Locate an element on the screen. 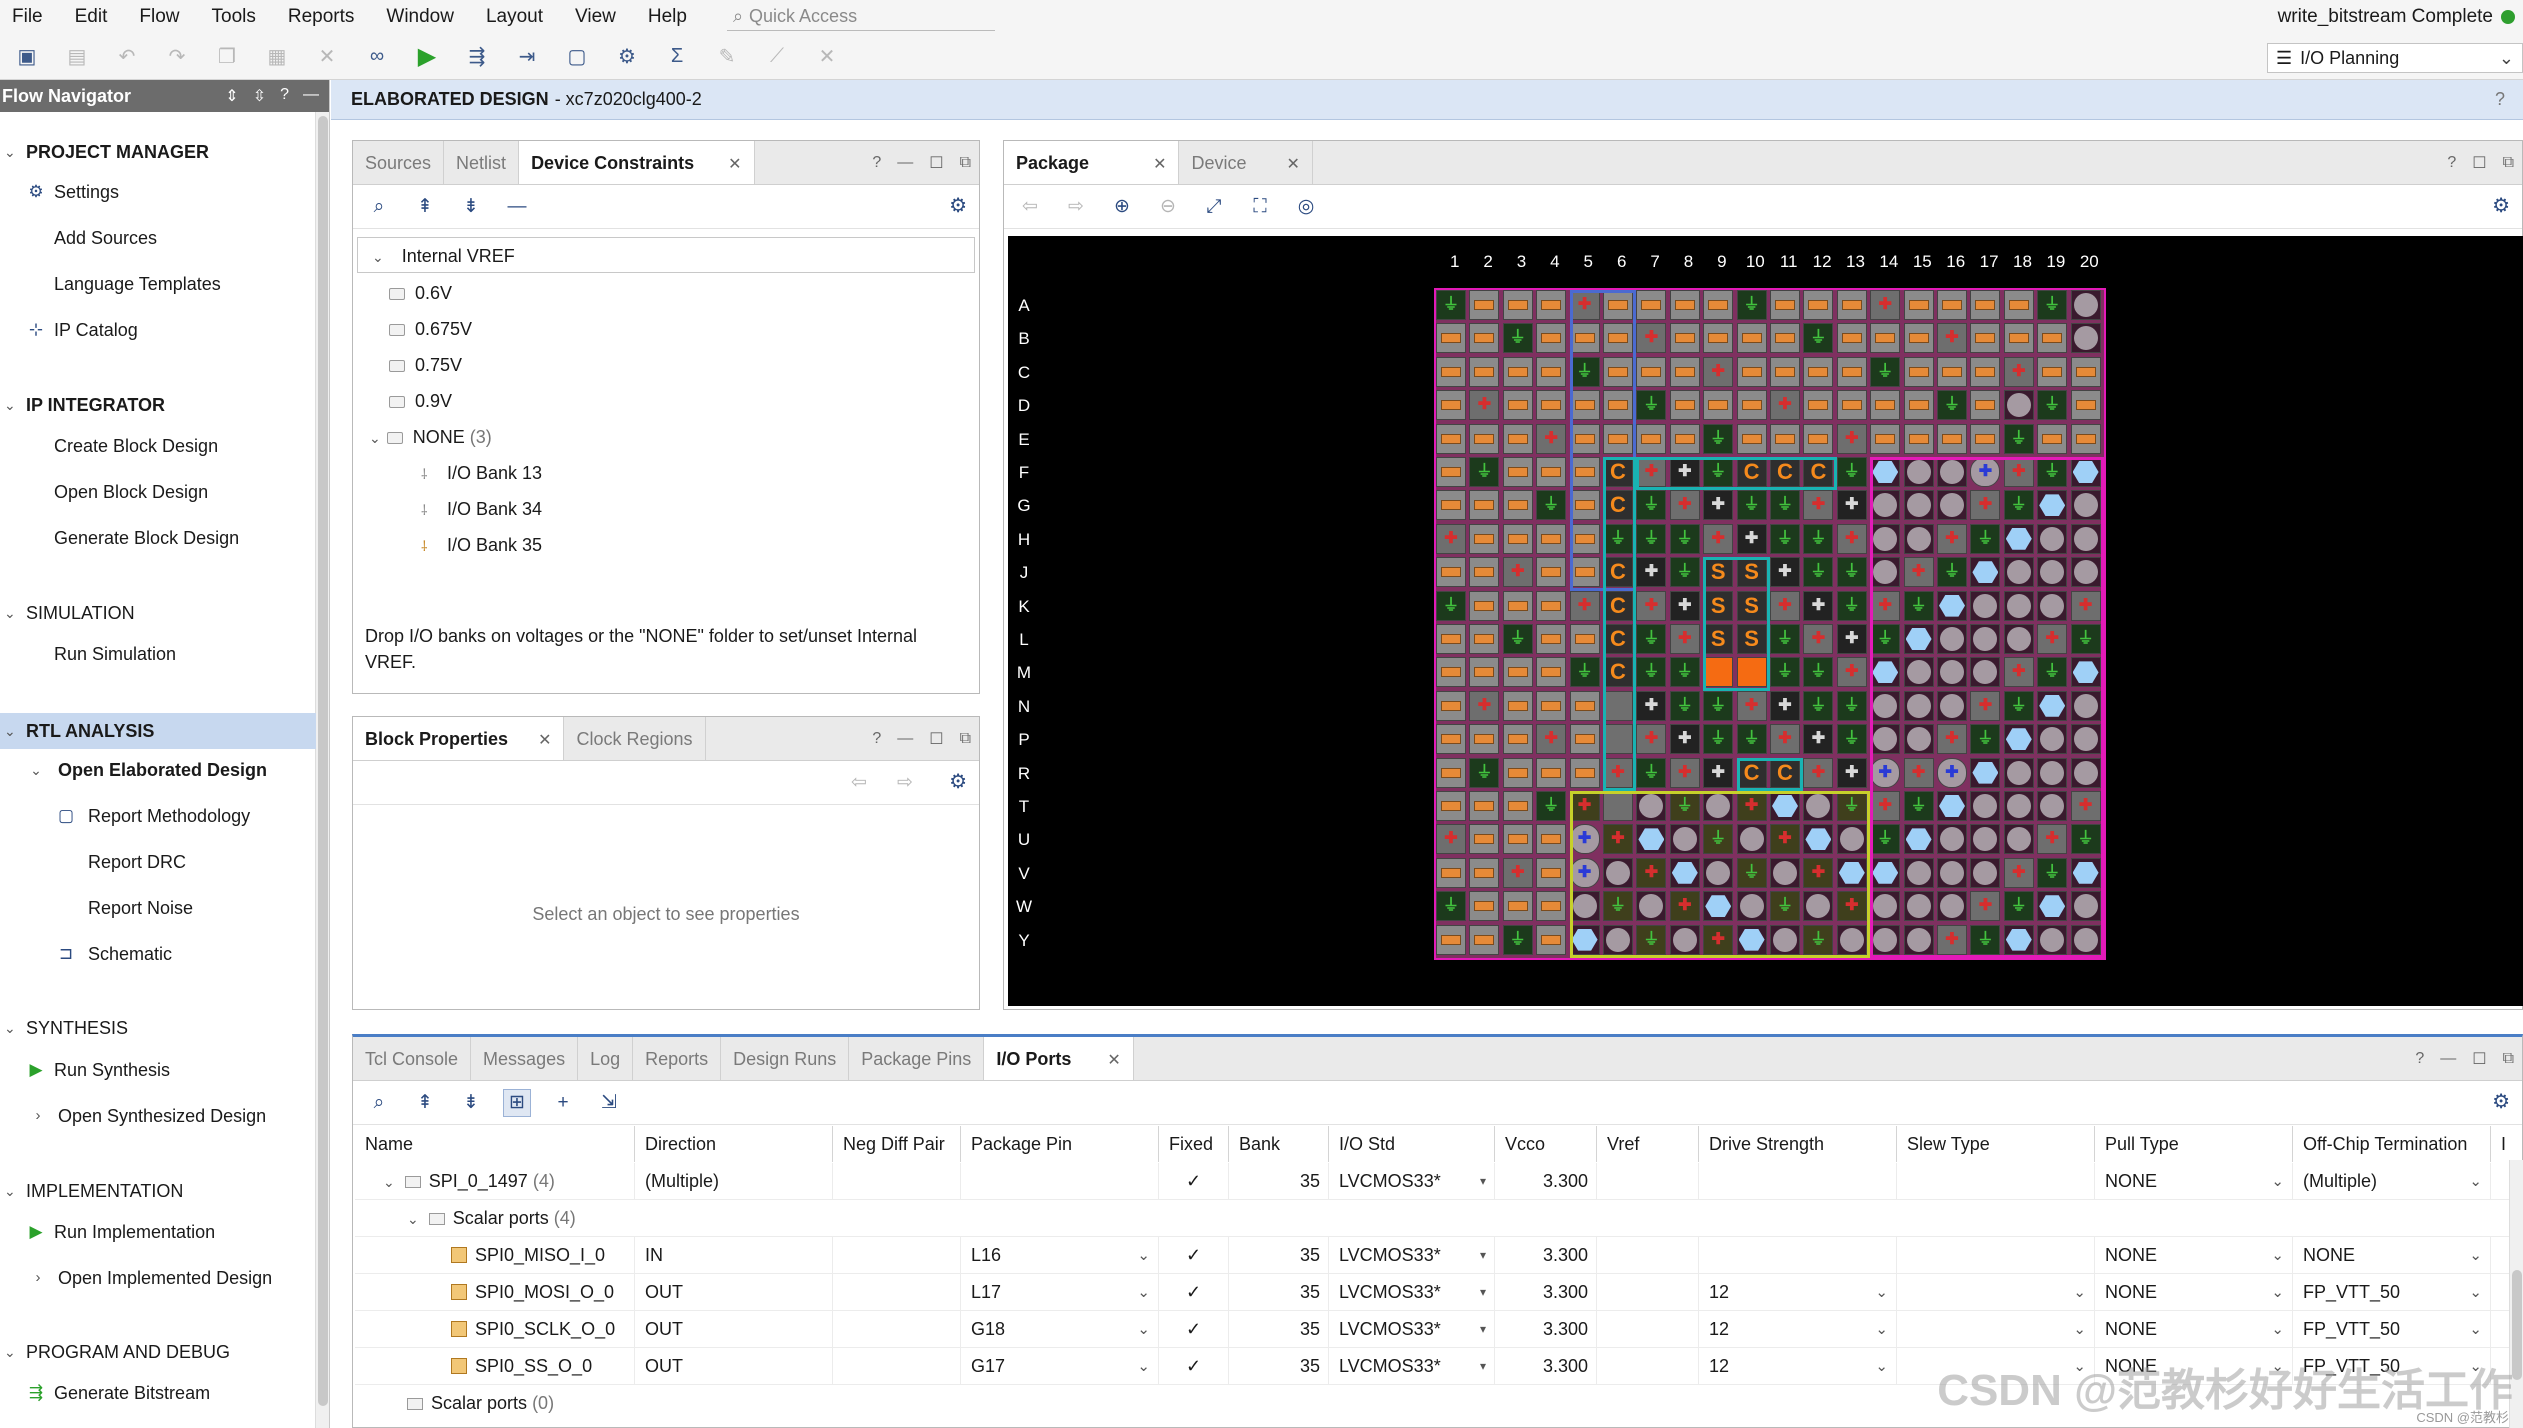 The image size is (2523, 1428). close-icon: ✕ is located at coordinates (1293, 164).